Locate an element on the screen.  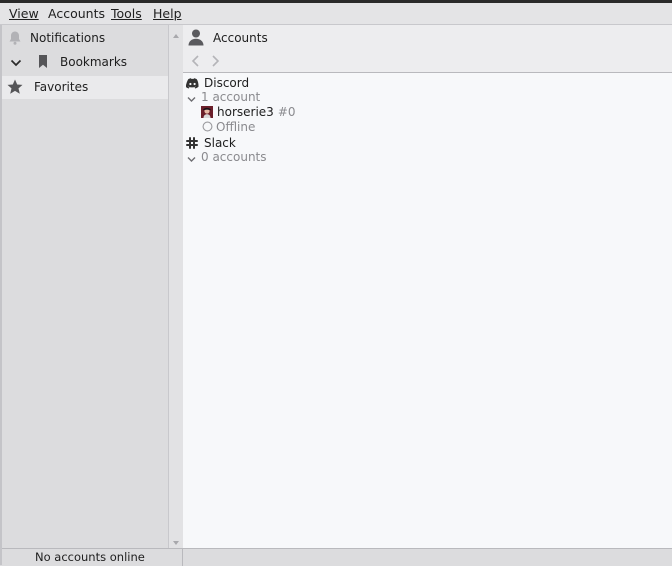
sidebar-item-label: Bookmarks is located at coordinates (94, 62).